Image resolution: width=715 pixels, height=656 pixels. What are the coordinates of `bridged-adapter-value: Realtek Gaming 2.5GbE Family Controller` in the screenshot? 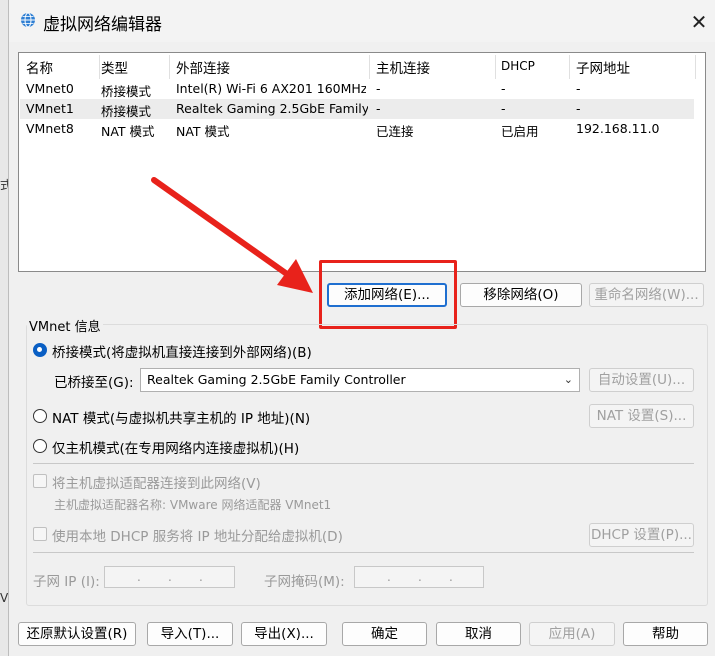 It's located at (276, 379).